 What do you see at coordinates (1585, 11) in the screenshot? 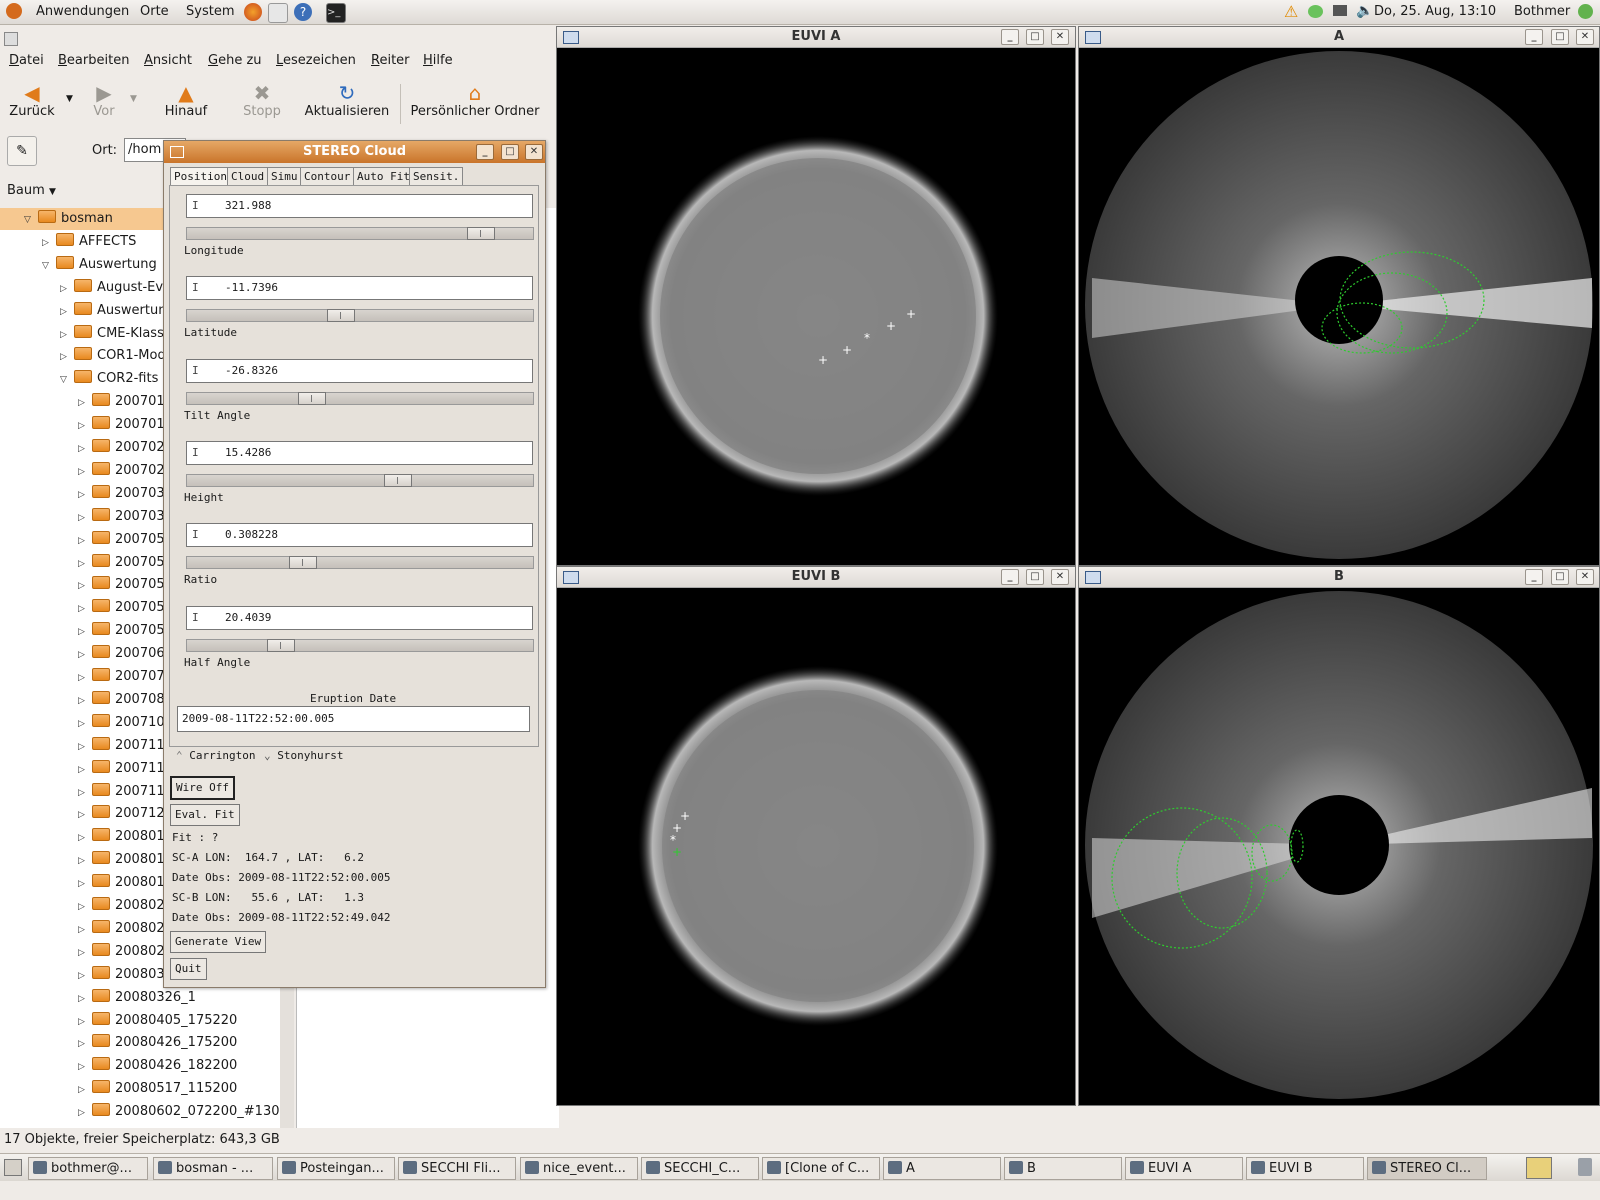
I see `user-status-icon` at bounding box center [1585, 11].